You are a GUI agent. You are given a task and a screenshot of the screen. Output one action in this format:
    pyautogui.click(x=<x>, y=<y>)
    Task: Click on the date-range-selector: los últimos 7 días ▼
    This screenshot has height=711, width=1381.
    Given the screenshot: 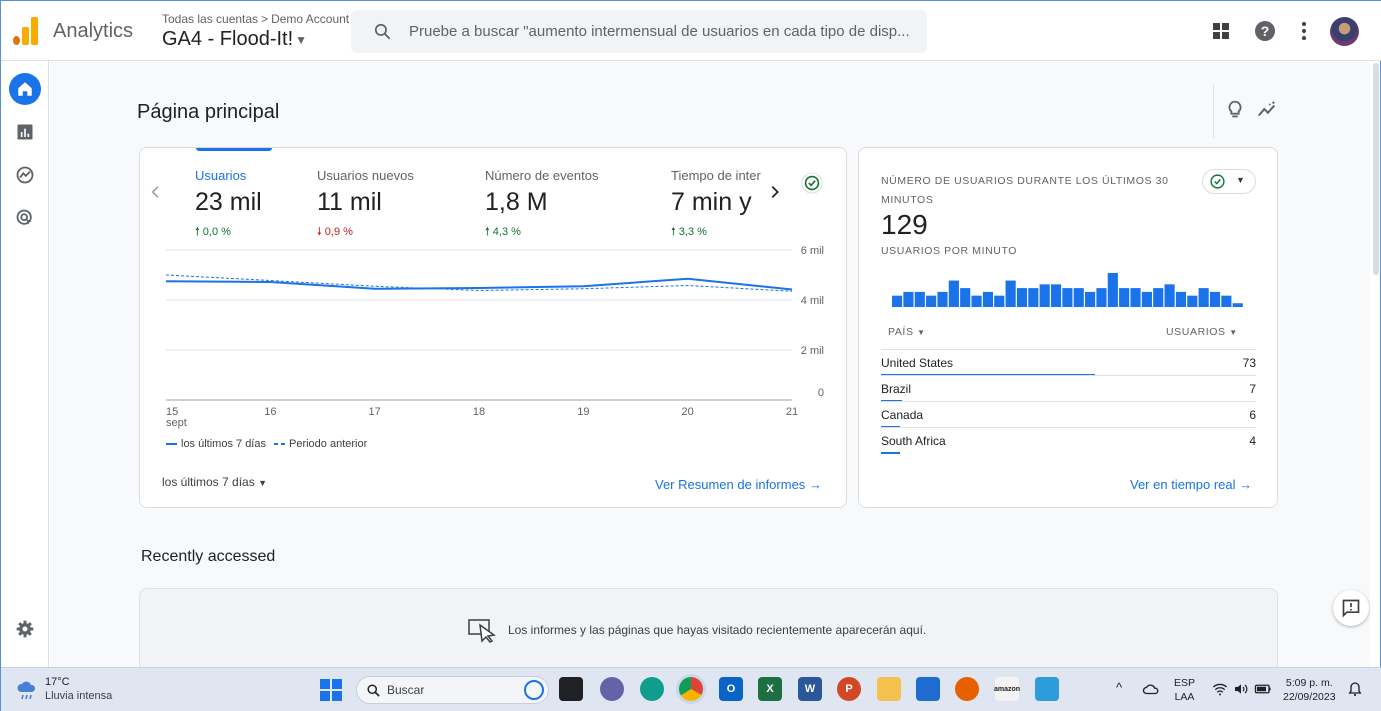 What is the action you would take?
    pyautogui.click(x=214, y=482)
    